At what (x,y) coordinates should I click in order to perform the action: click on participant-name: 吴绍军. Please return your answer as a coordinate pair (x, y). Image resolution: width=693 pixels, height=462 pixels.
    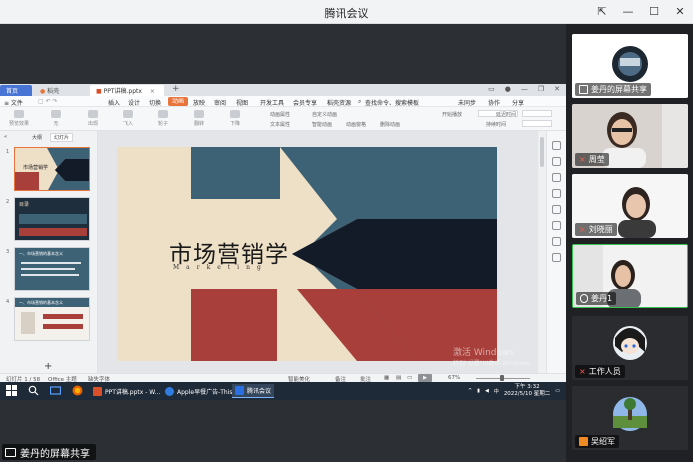
    Looking at the image, I should click on (603, 441).